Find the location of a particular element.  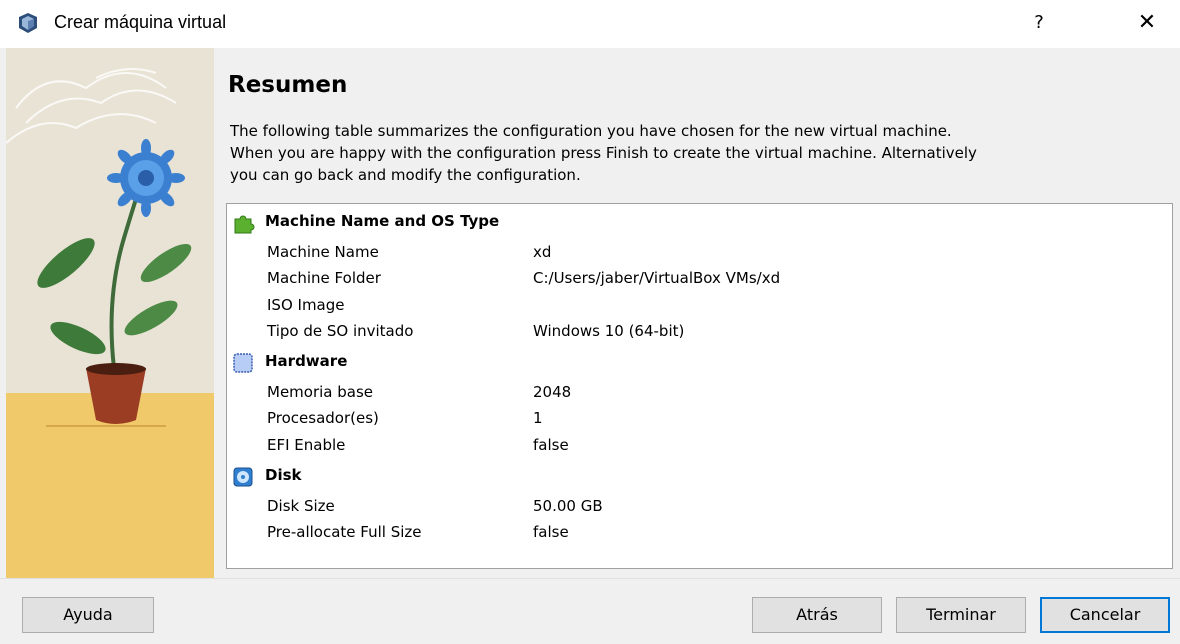

row-key: Disk Size is located at coordinates (301, 506).